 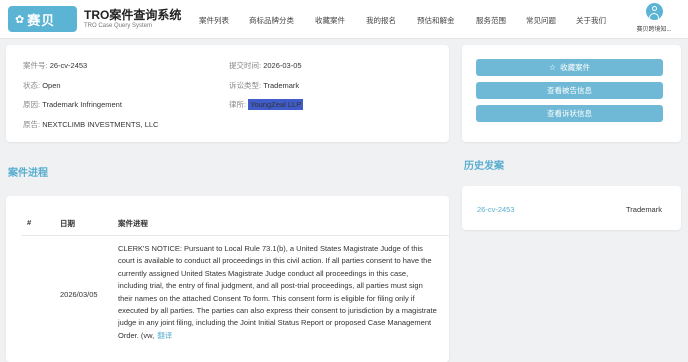 What do you see at coordinates (491, 20) in the screenshot?
I see `nav-service-scope: 服务范围` at bounding box center [491, 20].